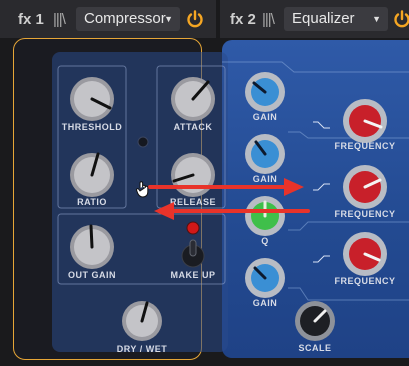 This screenshot has height=366, width=409. Describe the element at coordinates (142, 349) in the screenshot. I see `dry-wet-label: DRY / WET` at that location.